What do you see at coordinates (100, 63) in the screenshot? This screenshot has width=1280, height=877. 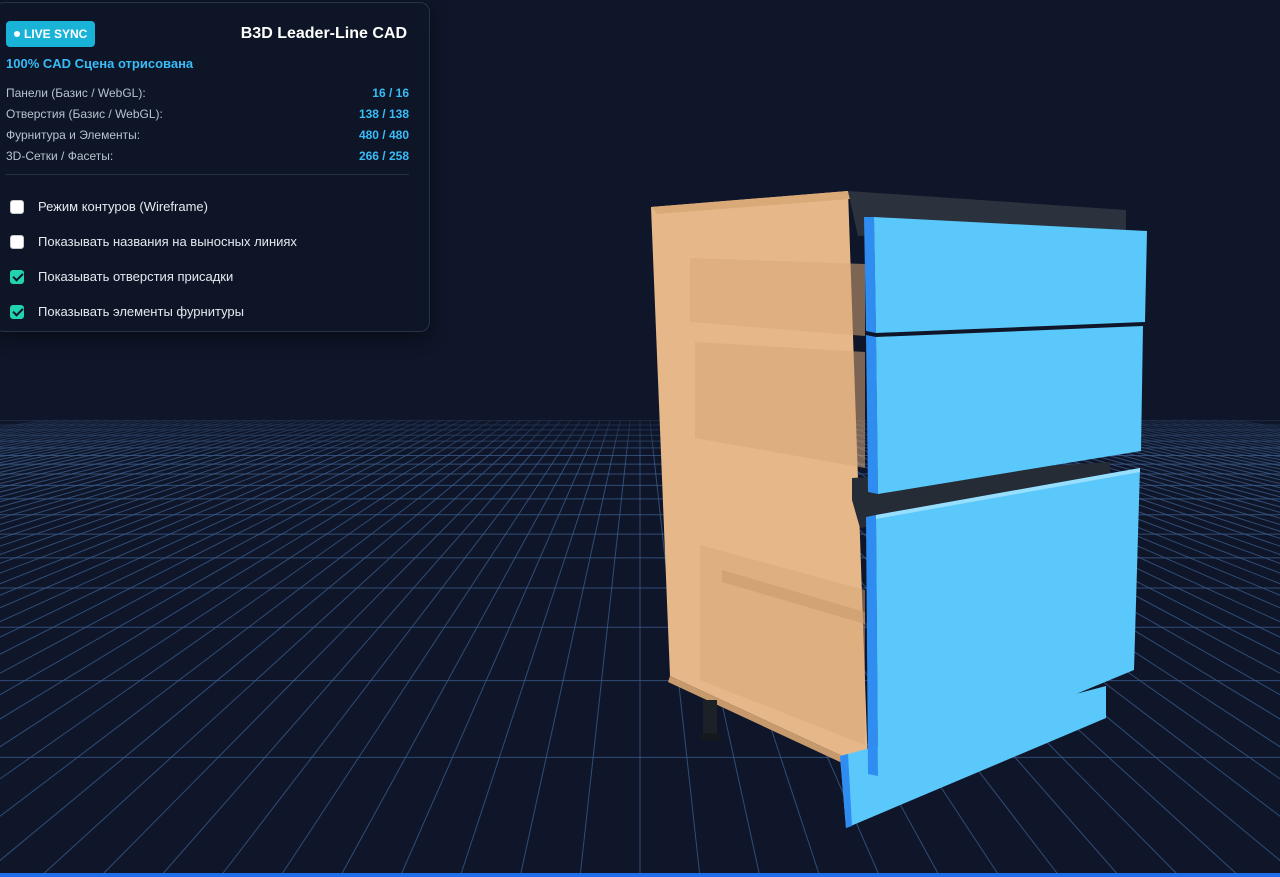 I see `render-status: 100% CAD Сцена отрисована` at bounding box center [100, 63].